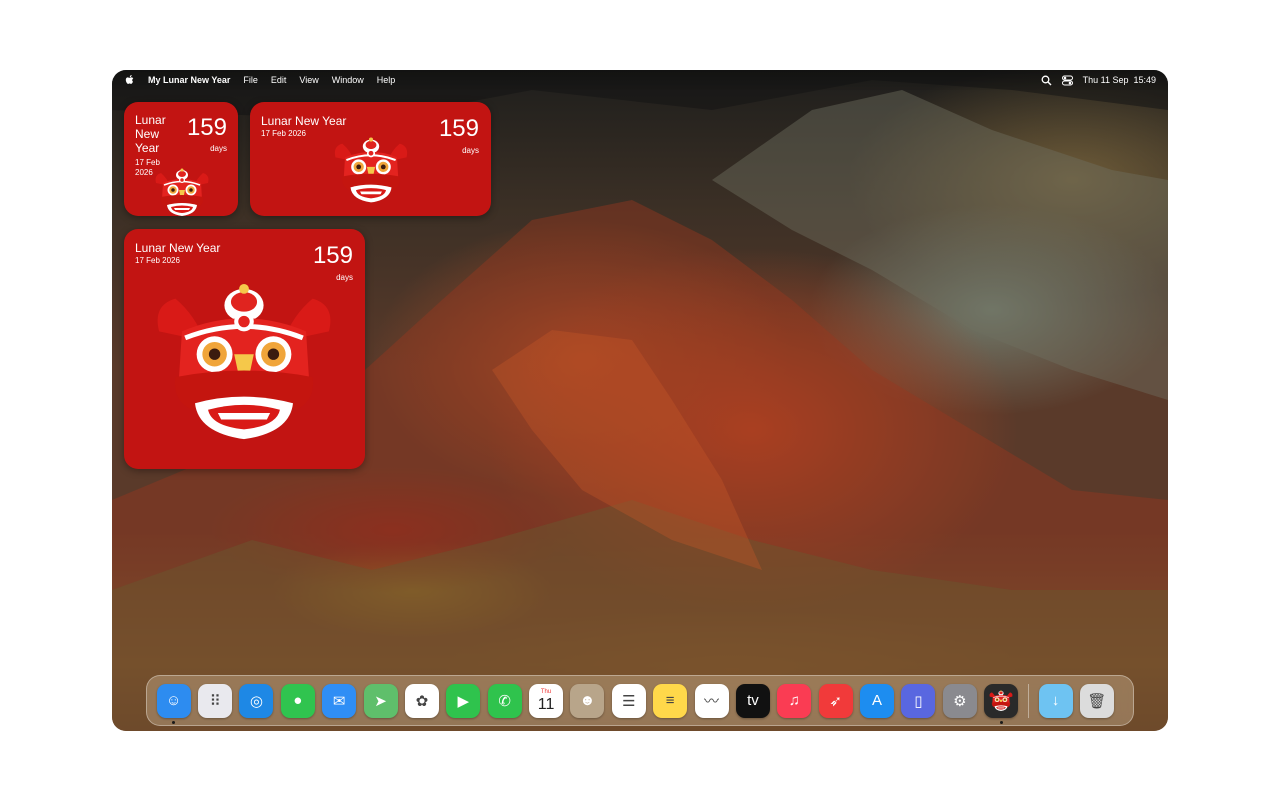  Describe the element at coordinates (304, 121) in the screenshot. I see `widget-medium-title: Lunar New Year` at that location.